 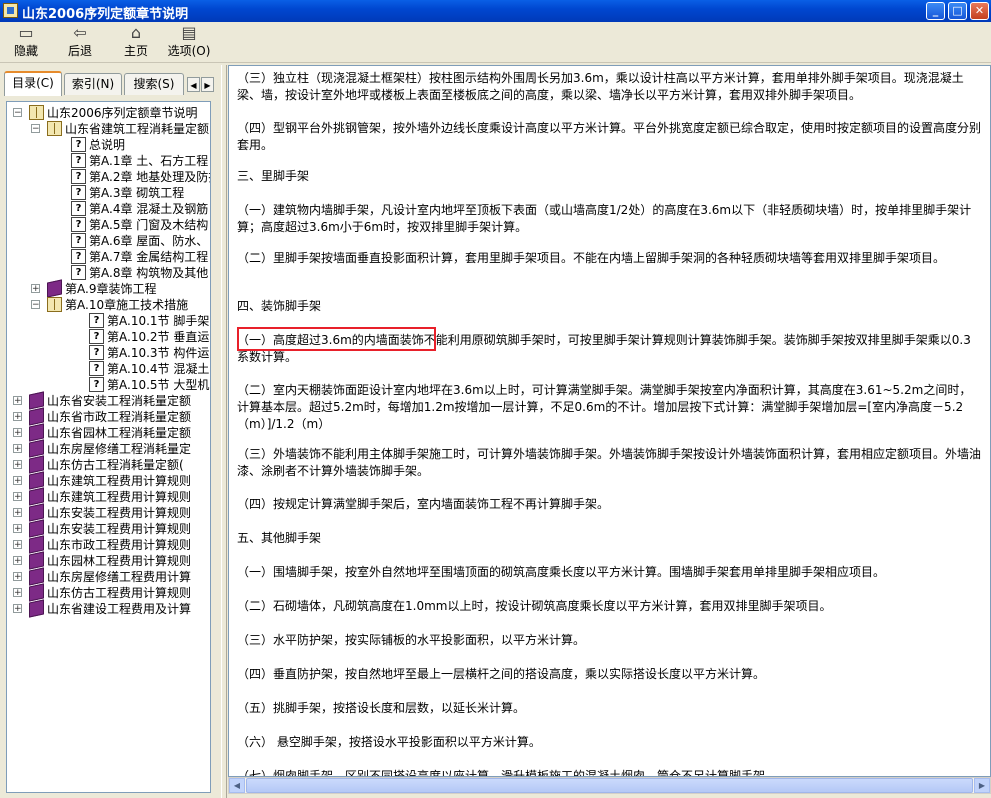 What do you see at coordinates (273, 176) in the screenshot?
I see `content-paragraph: 三、里脚手架` at bounding box center [273, 176].